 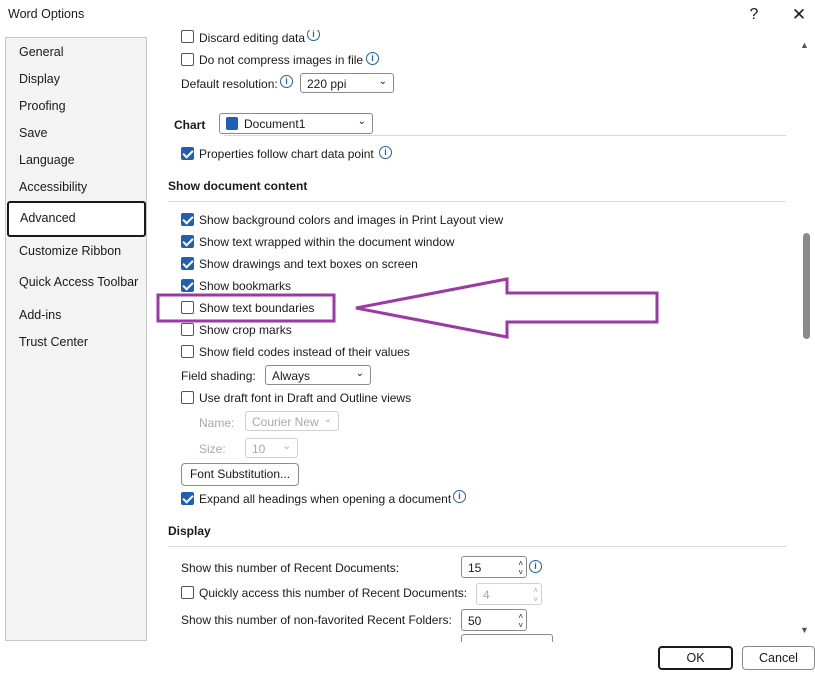 I want to click on recent-docs-stepper: 15 ˄ ˅, so click(x=494, y=567).